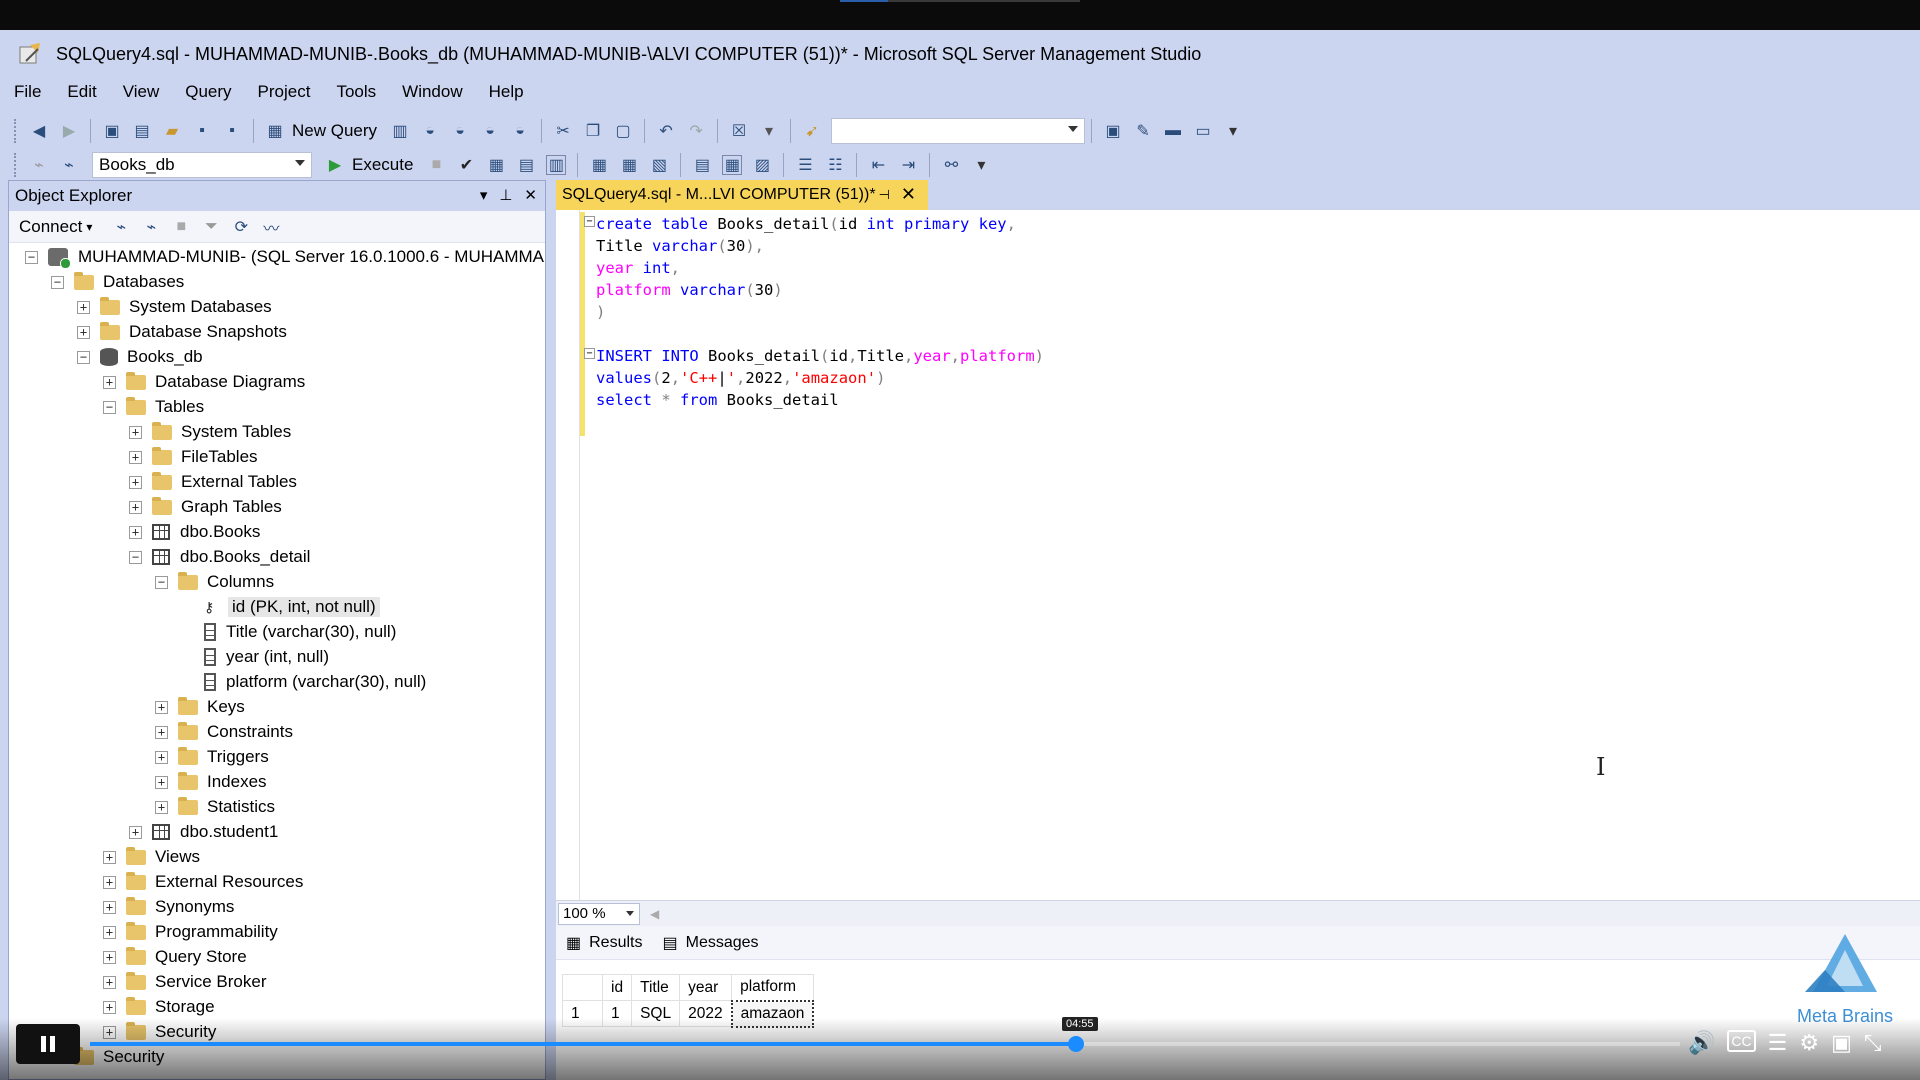 The image size is (1920, 1080). Describe the element at coordinates (151, 227) in the screenshot. I see `disconnect-plug-icon: ⌁` at that location.